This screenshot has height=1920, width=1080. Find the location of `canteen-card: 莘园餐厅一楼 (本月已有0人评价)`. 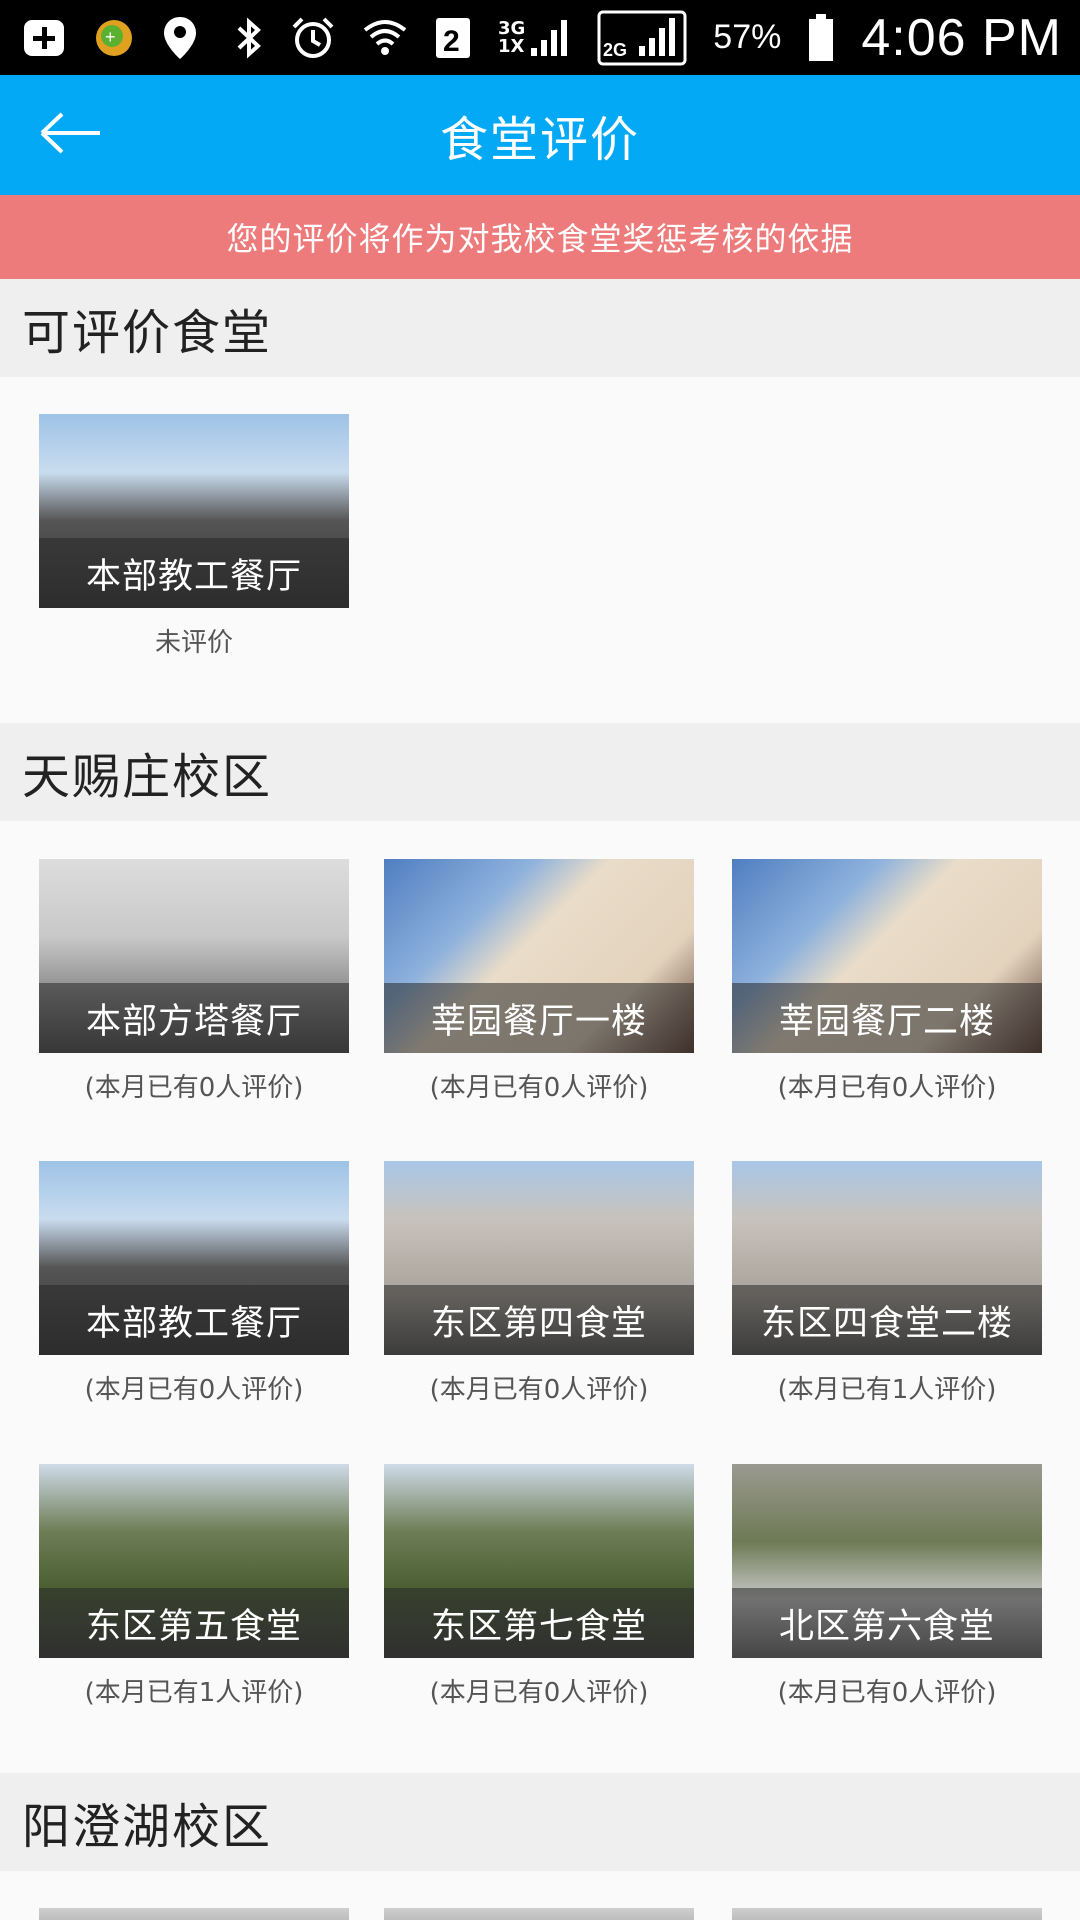

canteen-card: 莘园餐厅一楼 (本月已有0人评价) is located at coordinates (539, 981).